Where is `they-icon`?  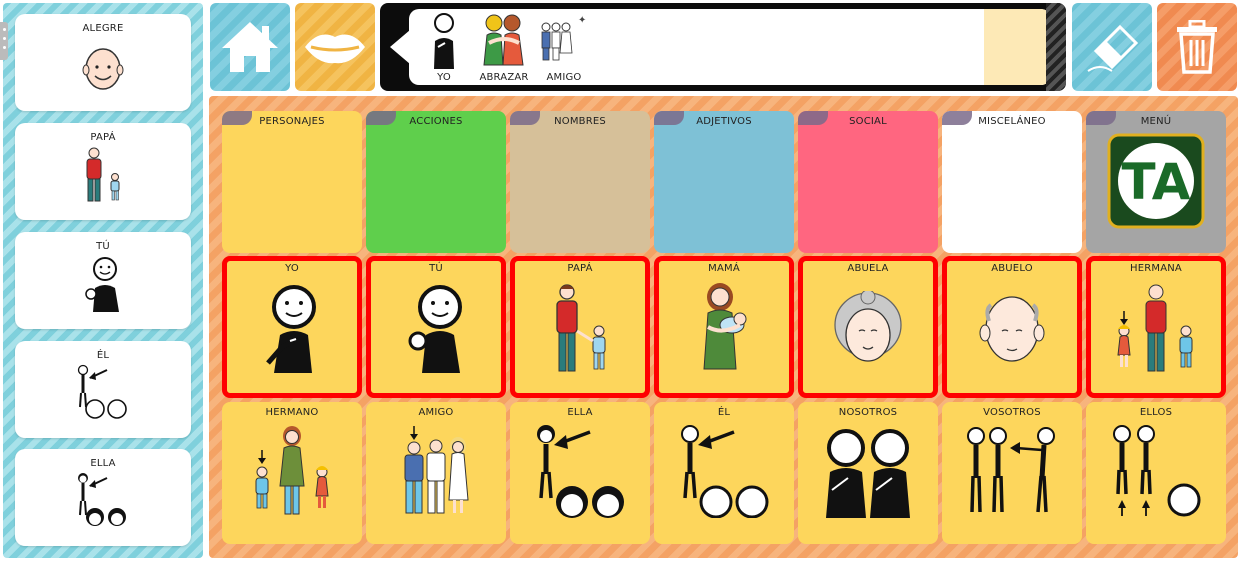
they-icon is located at coordinates (1157, 471).